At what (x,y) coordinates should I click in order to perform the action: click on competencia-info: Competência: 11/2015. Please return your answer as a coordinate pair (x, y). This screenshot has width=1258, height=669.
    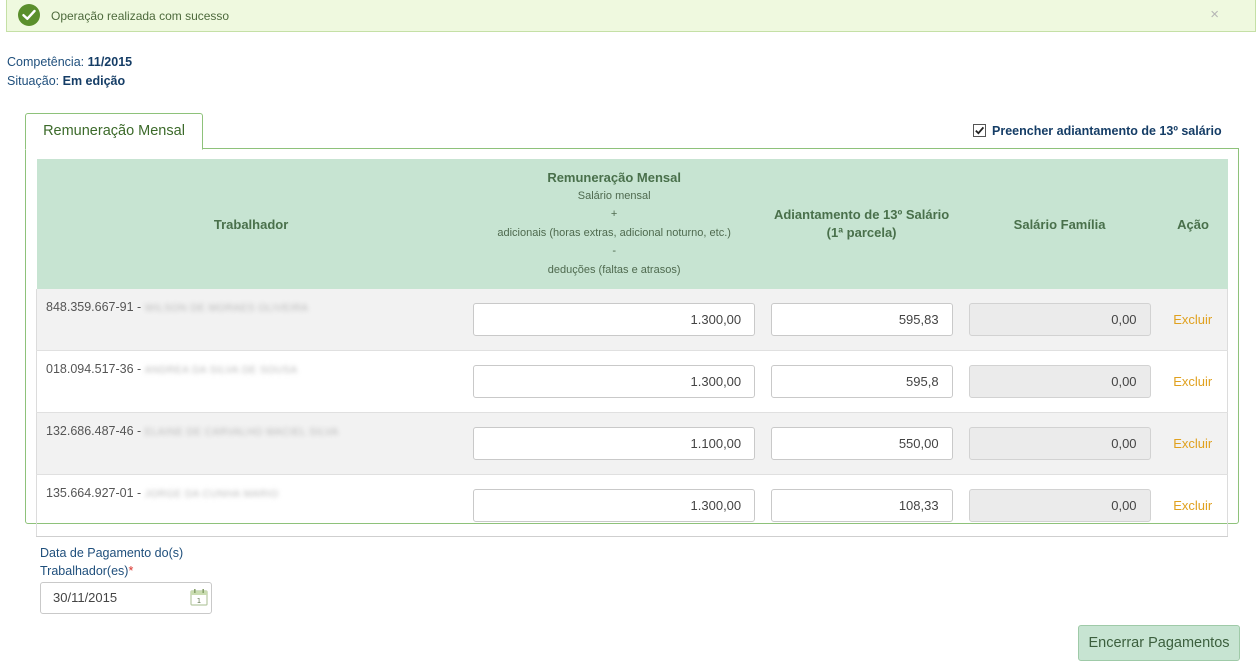
    Looking at the image, I should click on (69, 62).